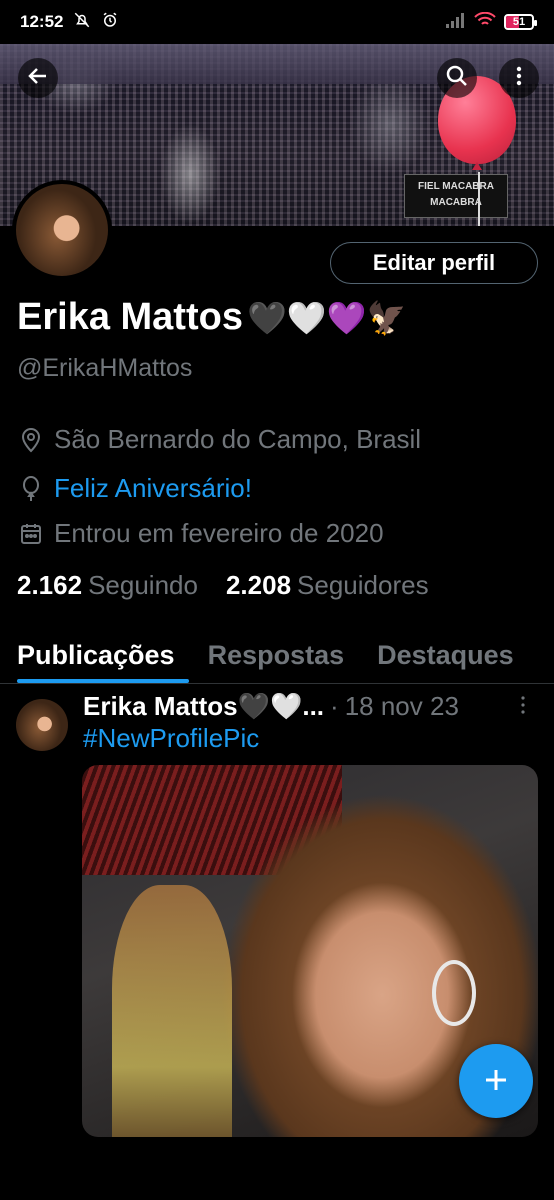  What do you see at coordinates (95, 655) in the screenshot?
I see `tab-publicacoes: Publicações` at bounding box center [95, 655].